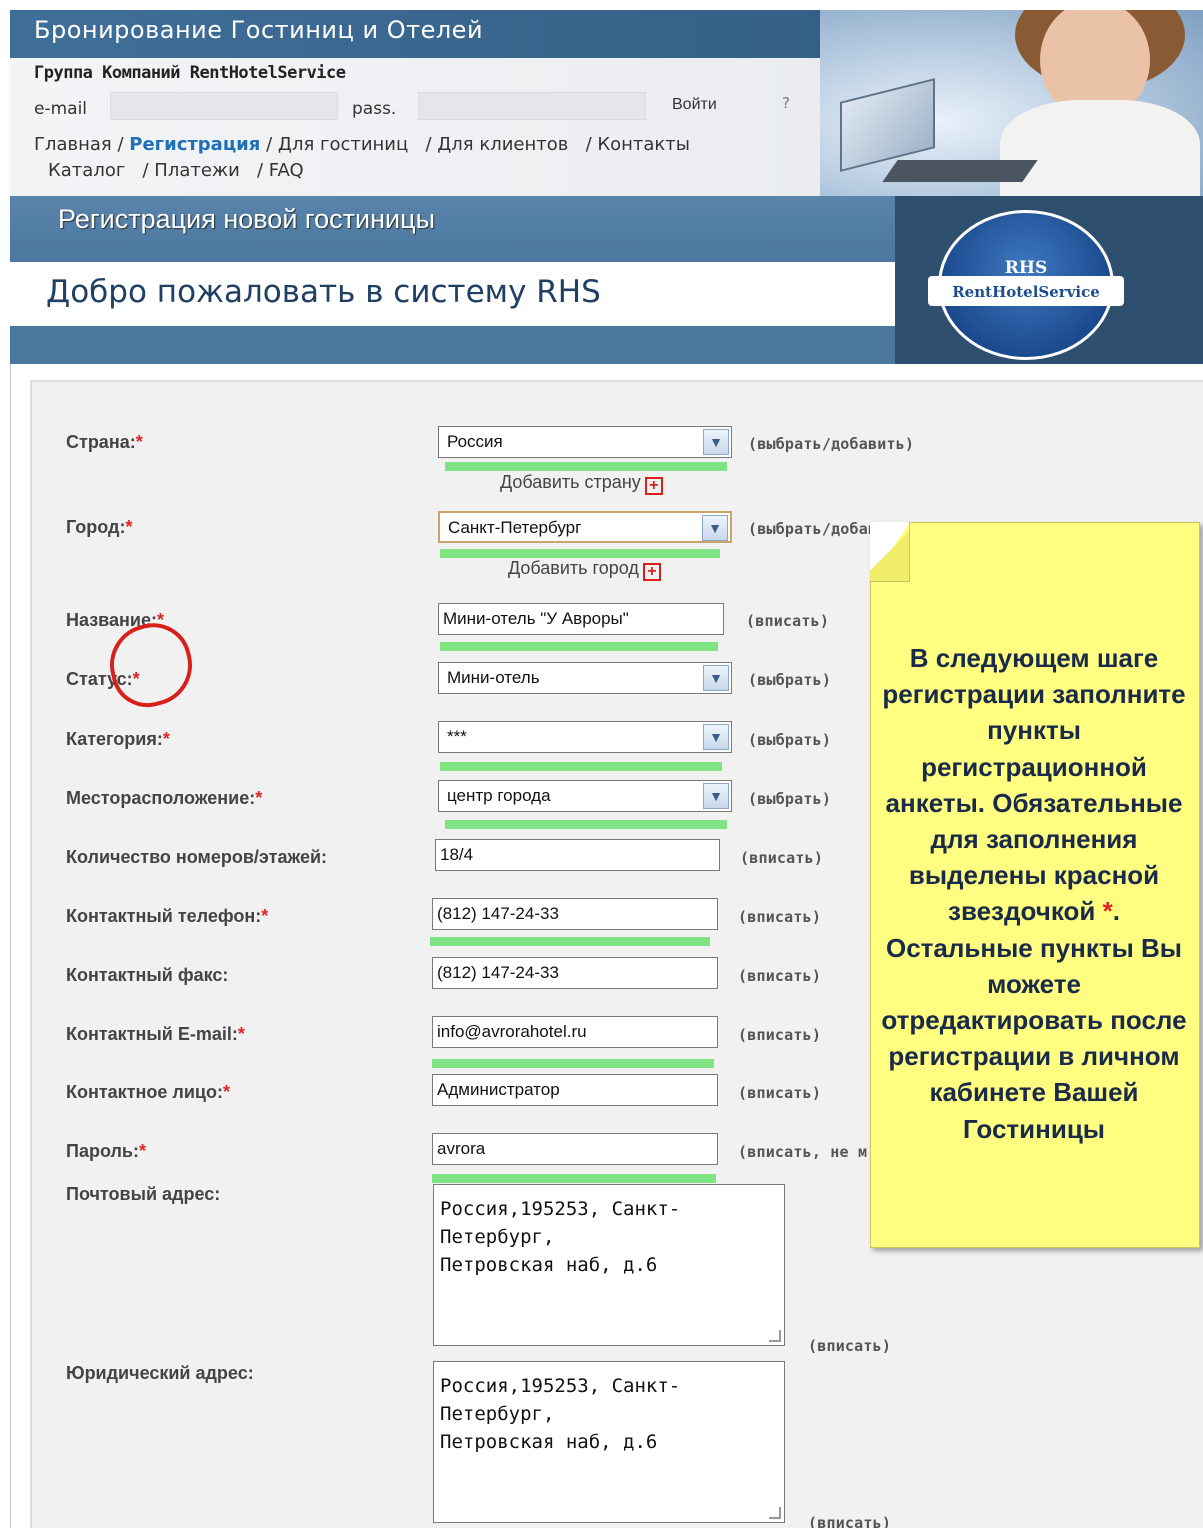  I want to click on keyboard-icon, so click(960, 171).